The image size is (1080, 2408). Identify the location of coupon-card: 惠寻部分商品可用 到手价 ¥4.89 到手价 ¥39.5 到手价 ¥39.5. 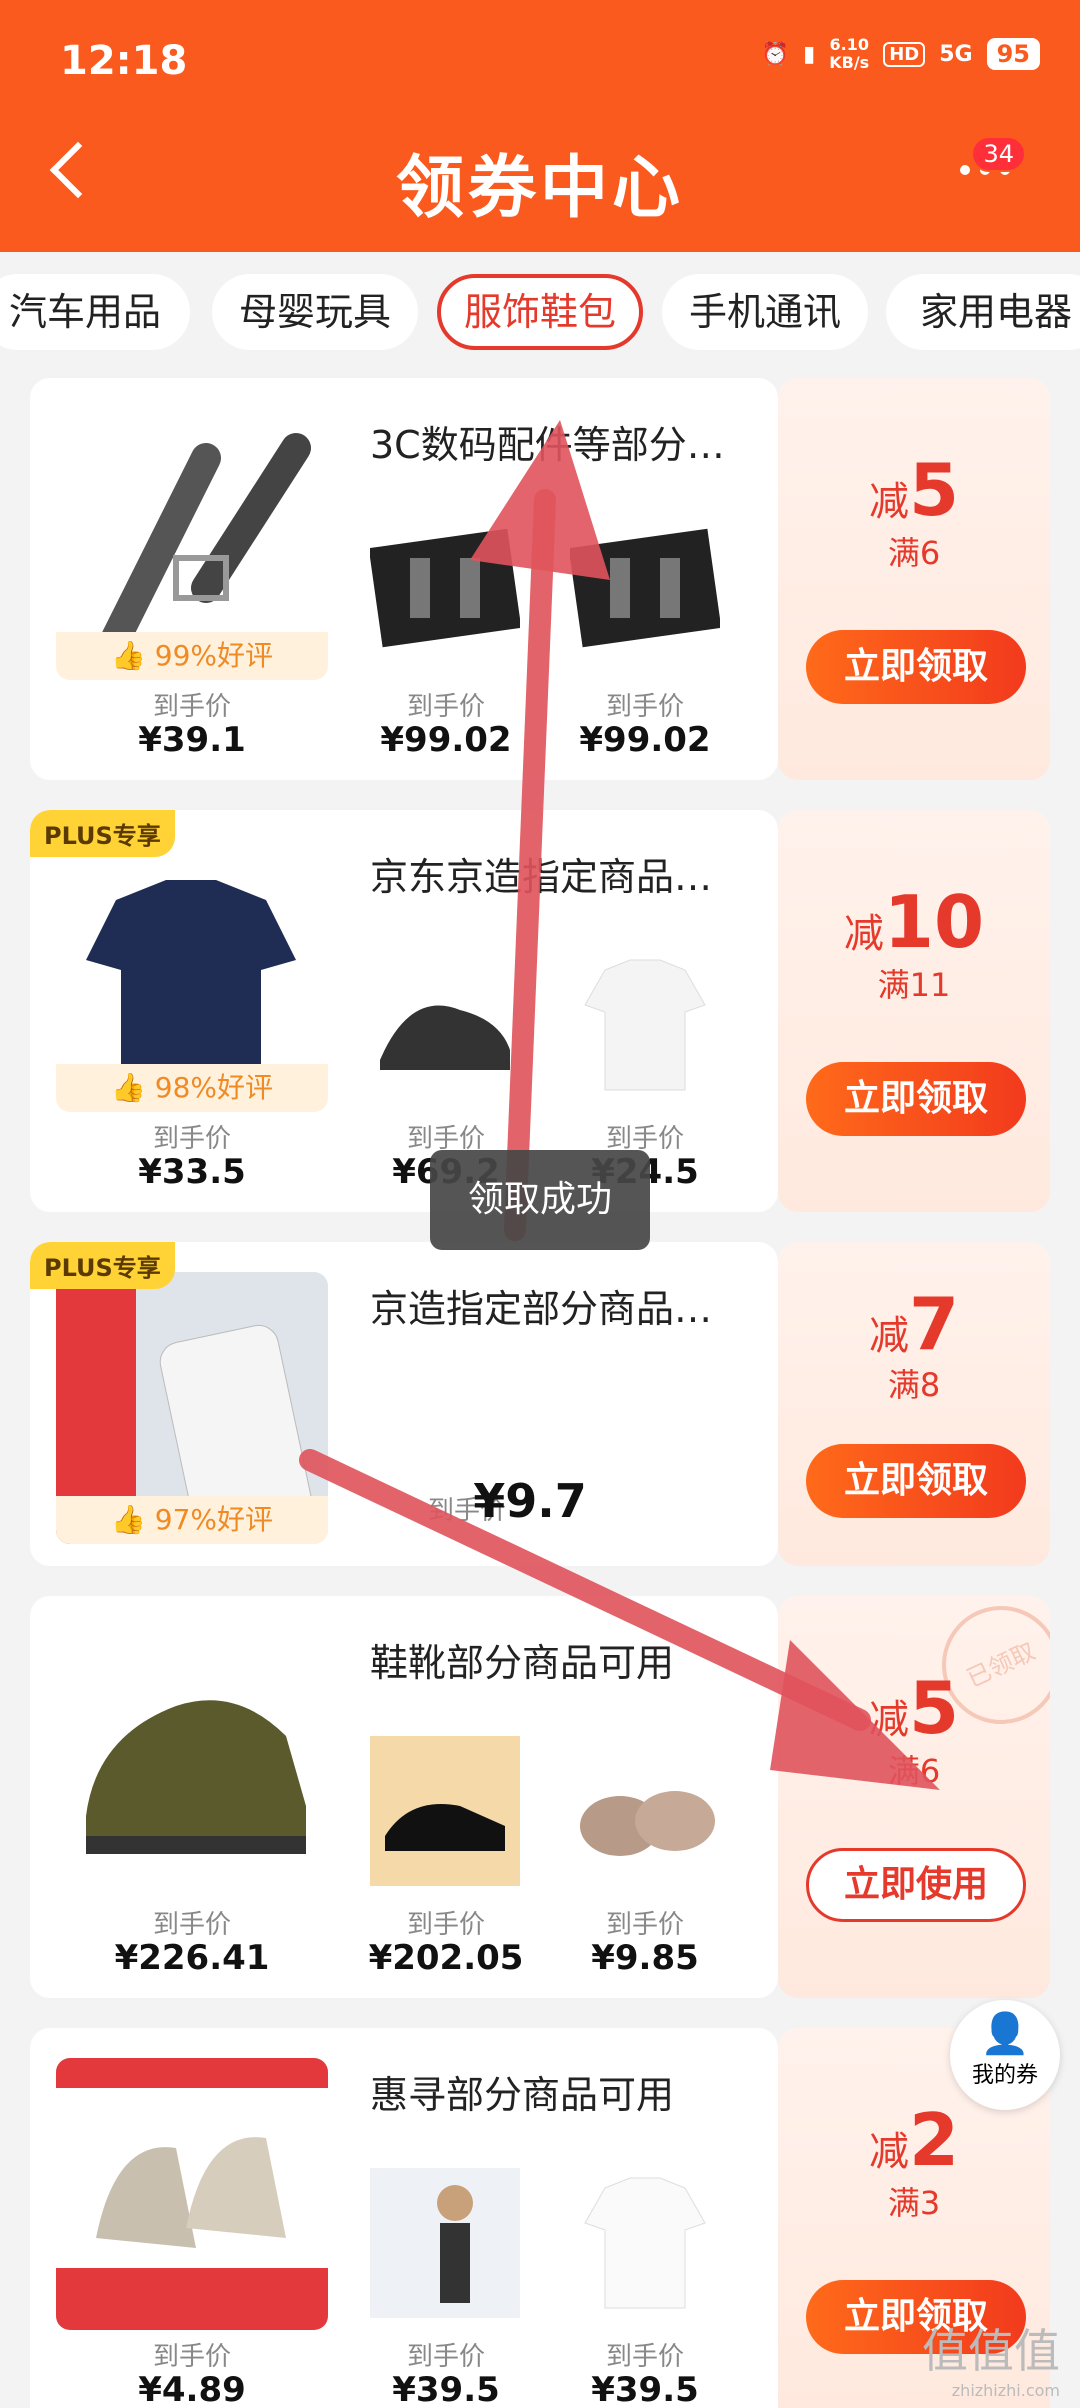
(404, 2218).